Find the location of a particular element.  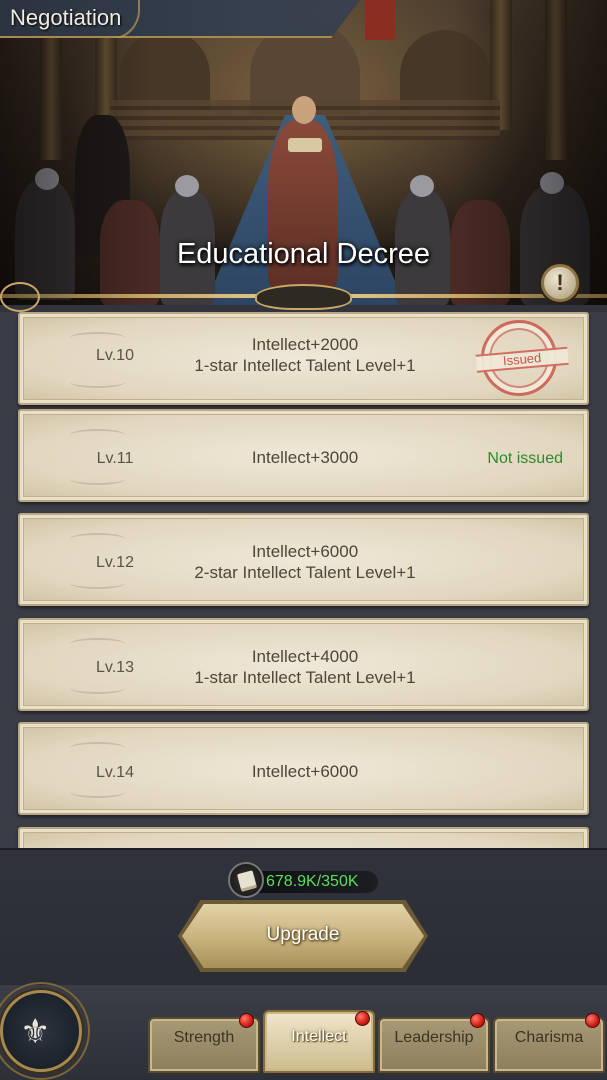

tab-label: Intellect is located at coordinates (319, 1036).